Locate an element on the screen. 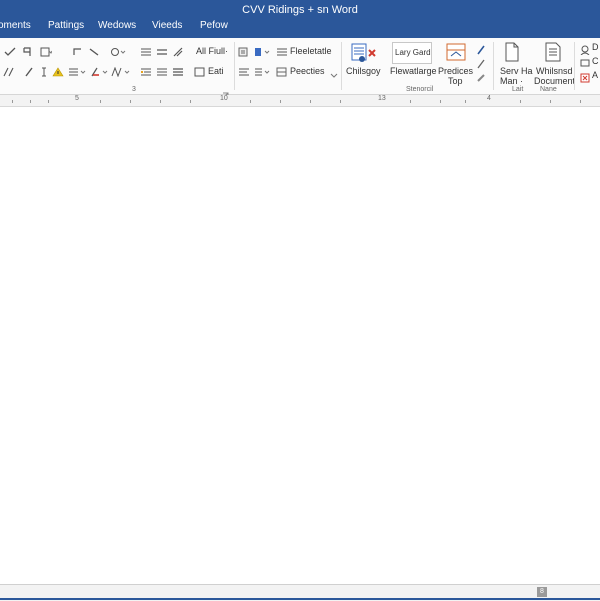  predices-label-1: Predices is located at coordinates (455, 71).